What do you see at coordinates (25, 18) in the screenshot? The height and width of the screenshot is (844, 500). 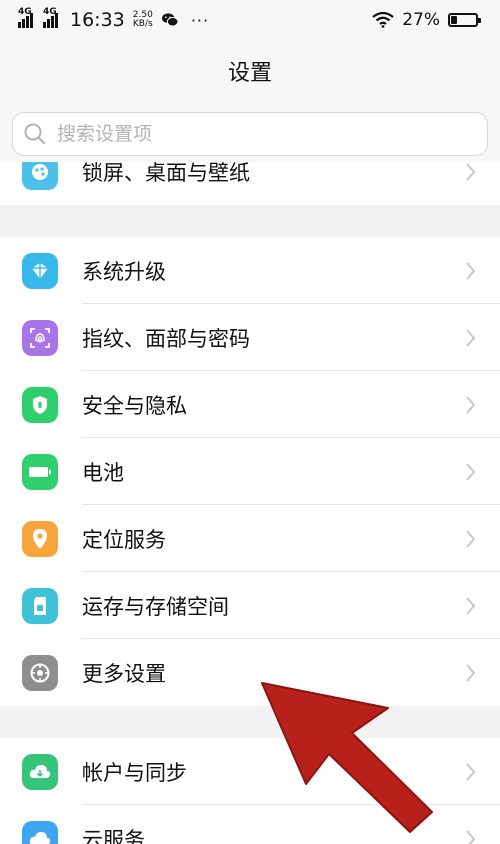 I see `signal-icon-sim1: 4G` at bounding box center [25, 18].